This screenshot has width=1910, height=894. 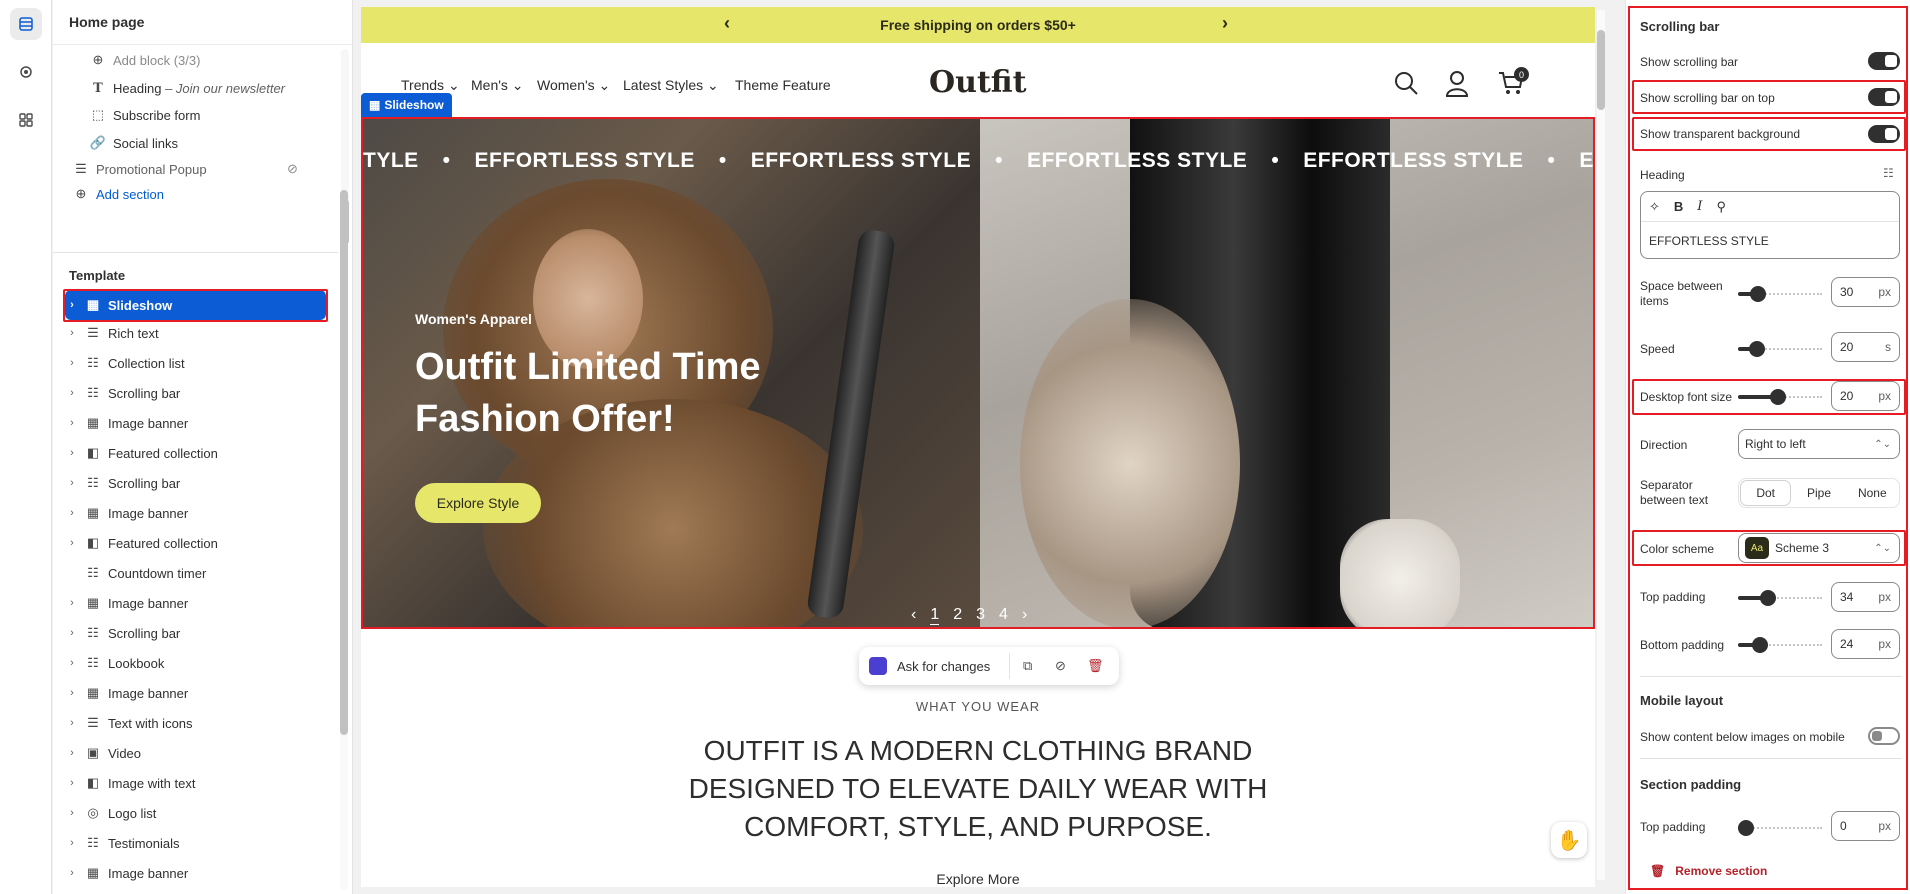 I want to click on section-promotional-popup-row: ☰ Promotional Popup ⊘, so click(x=212, y=169).